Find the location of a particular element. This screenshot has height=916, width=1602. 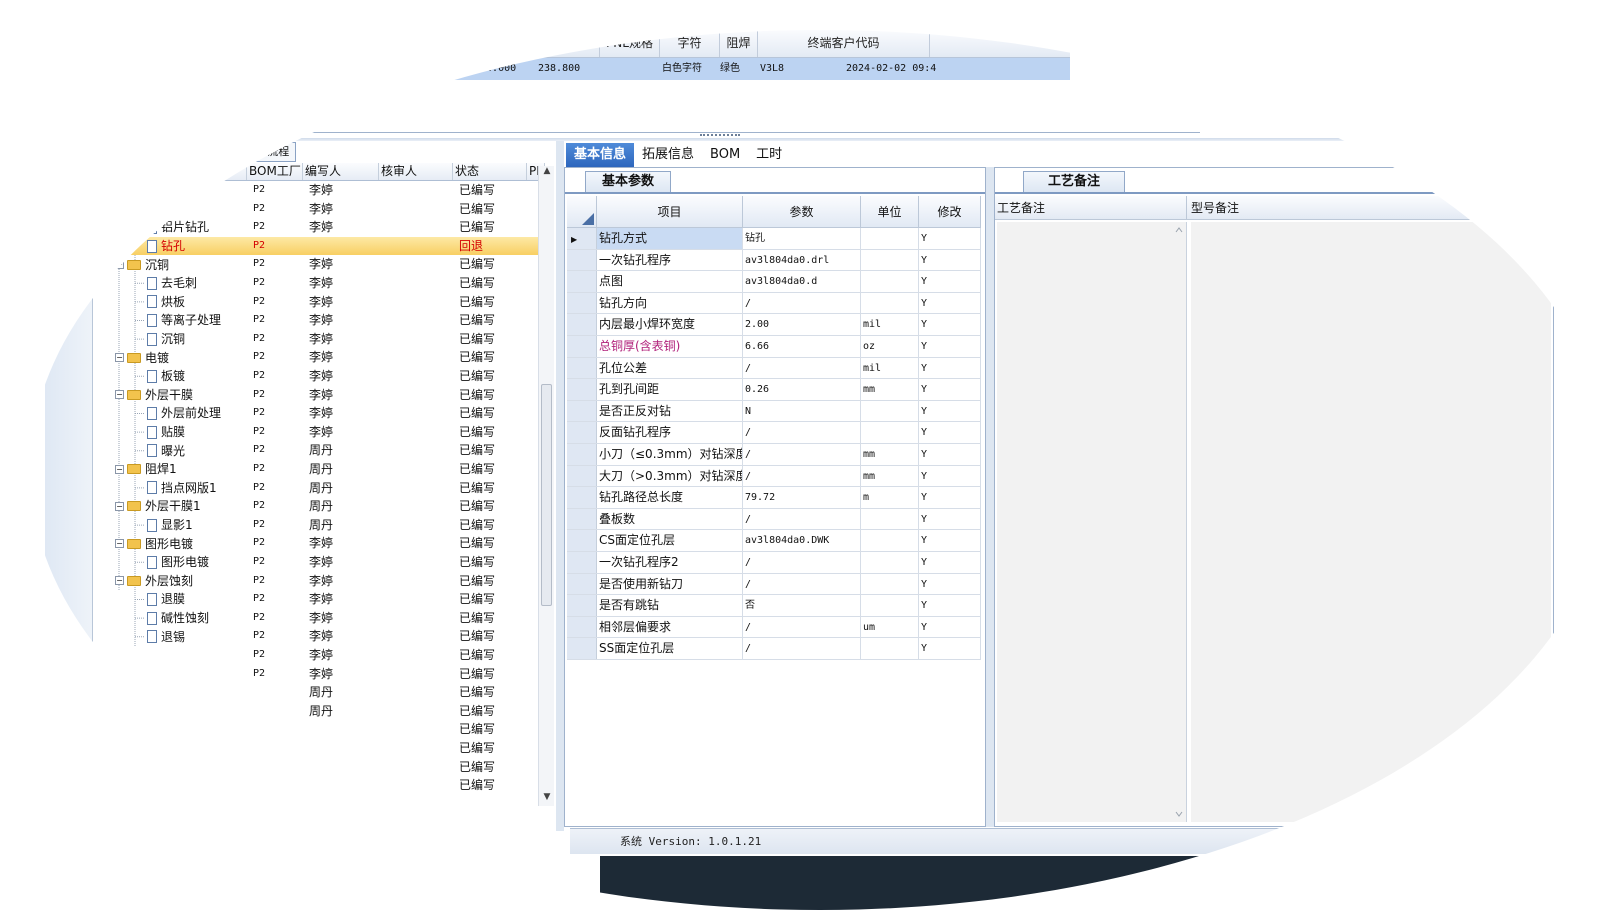

horizontal-splitter-handle is located at coordinates (720, 136).